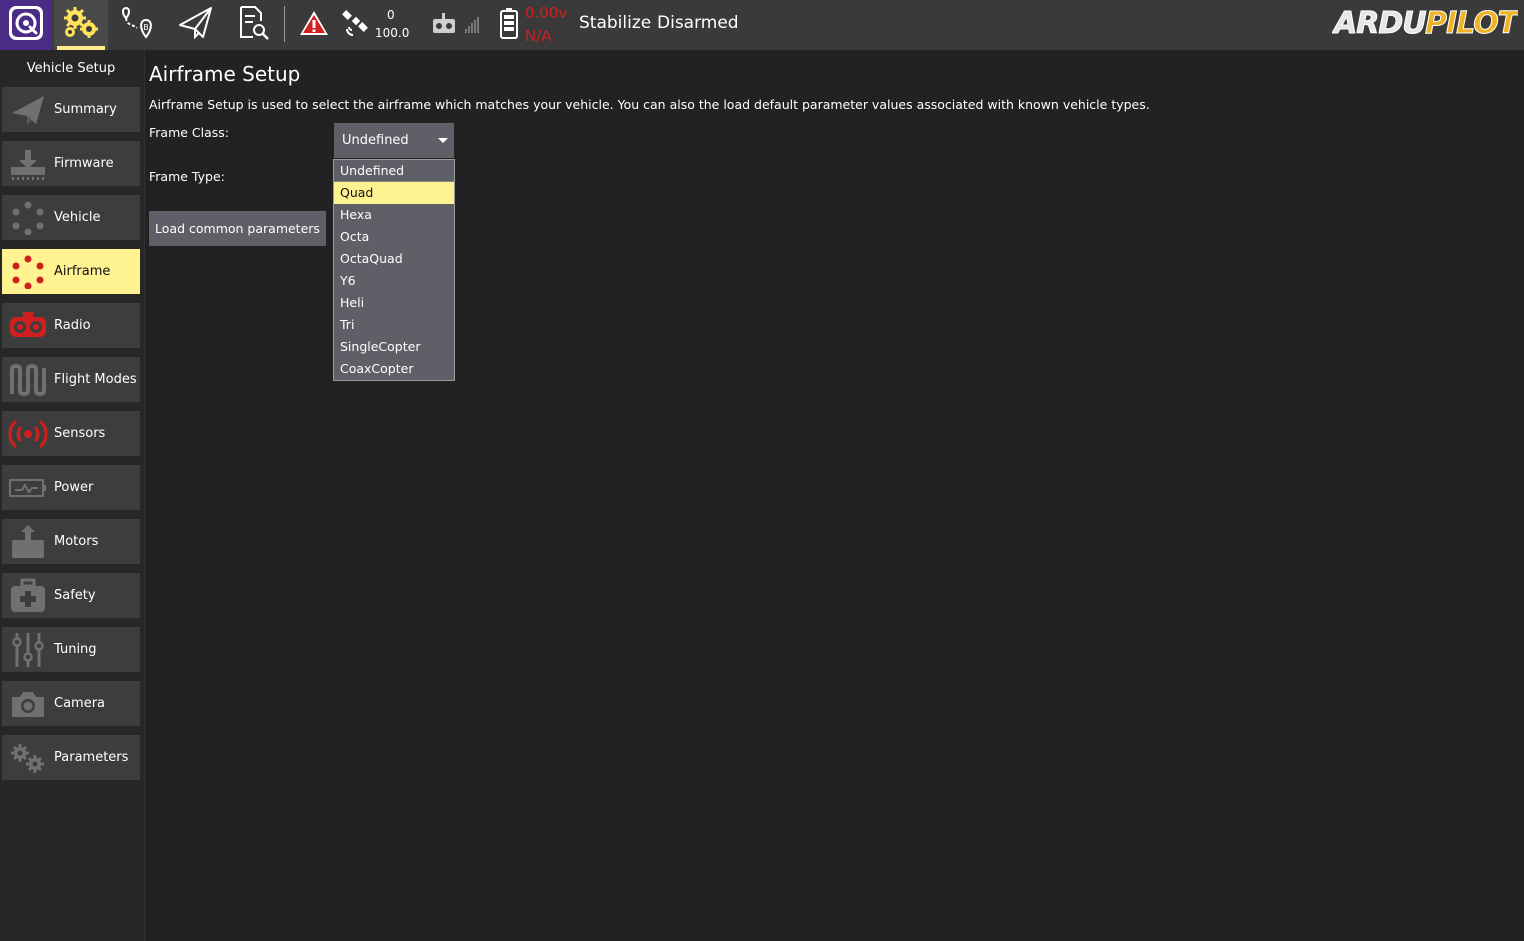 This screenshot has width=1524, height=941. I want to click on flight-modes-wave-icon, so click(28, 379).